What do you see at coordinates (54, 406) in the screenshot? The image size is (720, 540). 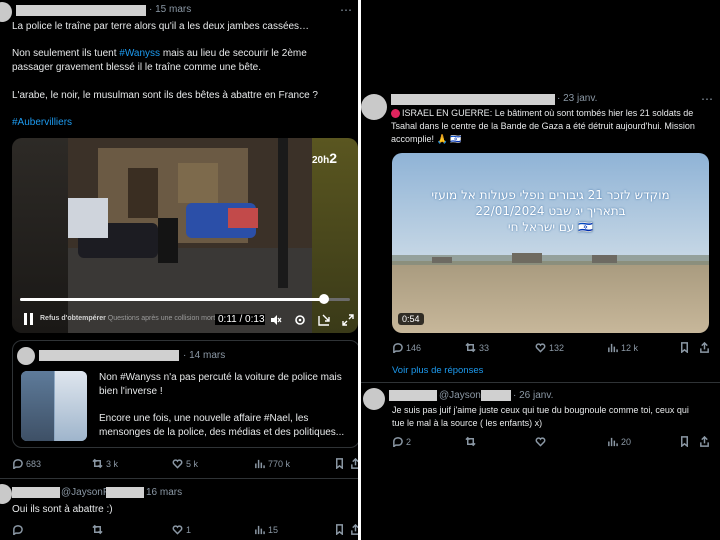 I see `quoted-media-thumbnail` at bounding box center [54, 406].